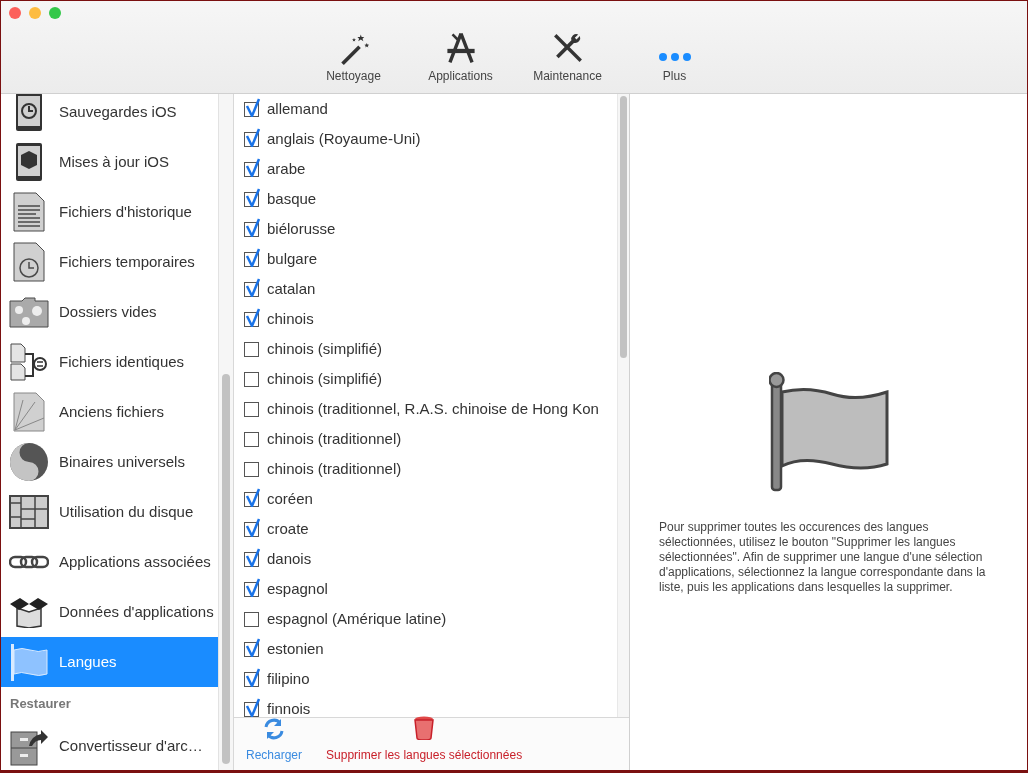 This screenshot has height=773, width=1028. I want to click on sidebar-item: Fichiers d'historique, so click(110, 212).